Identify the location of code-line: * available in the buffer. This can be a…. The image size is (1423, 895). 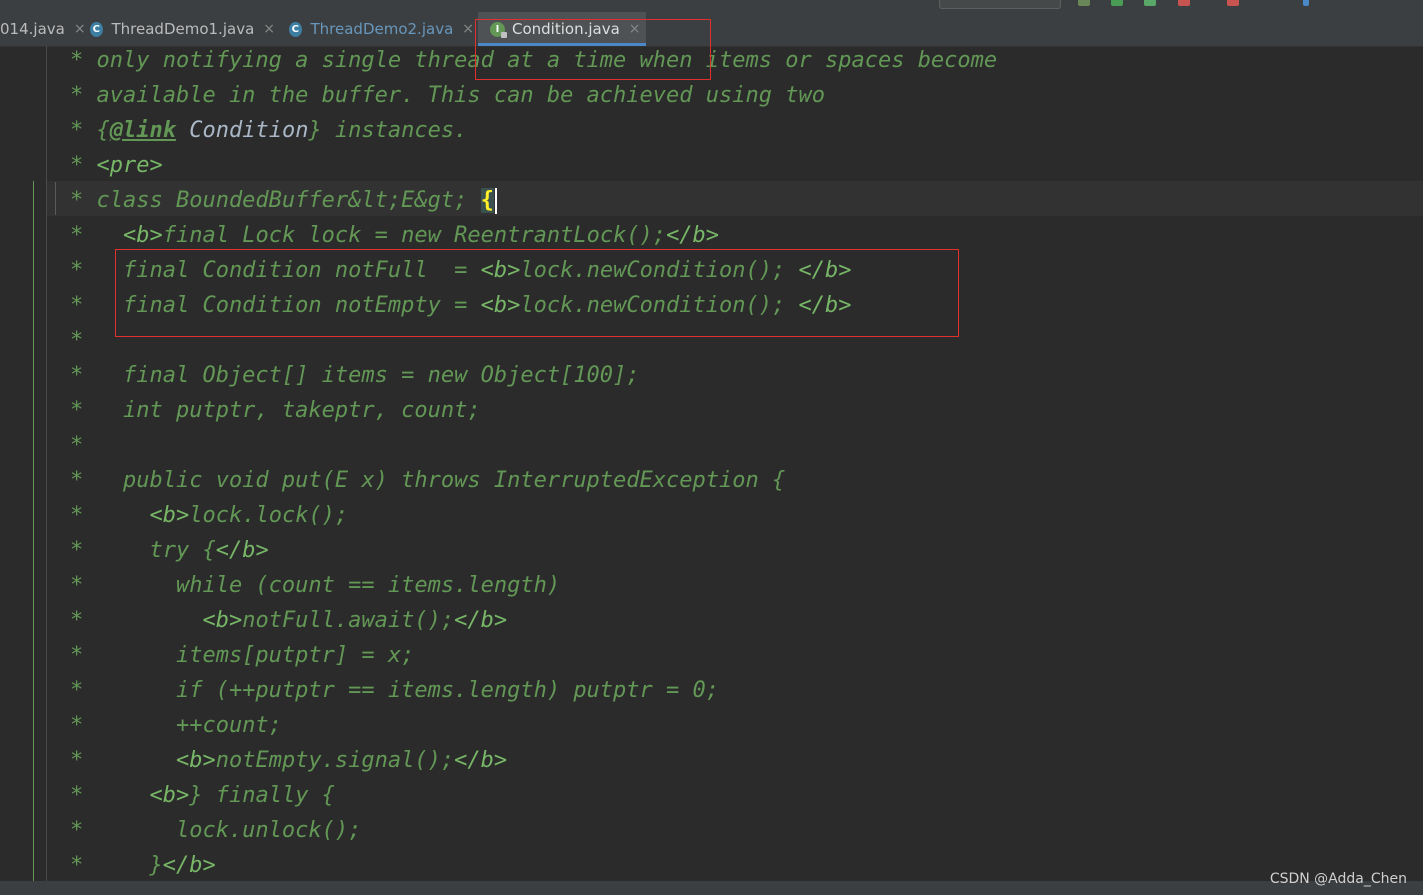
(447, 95).